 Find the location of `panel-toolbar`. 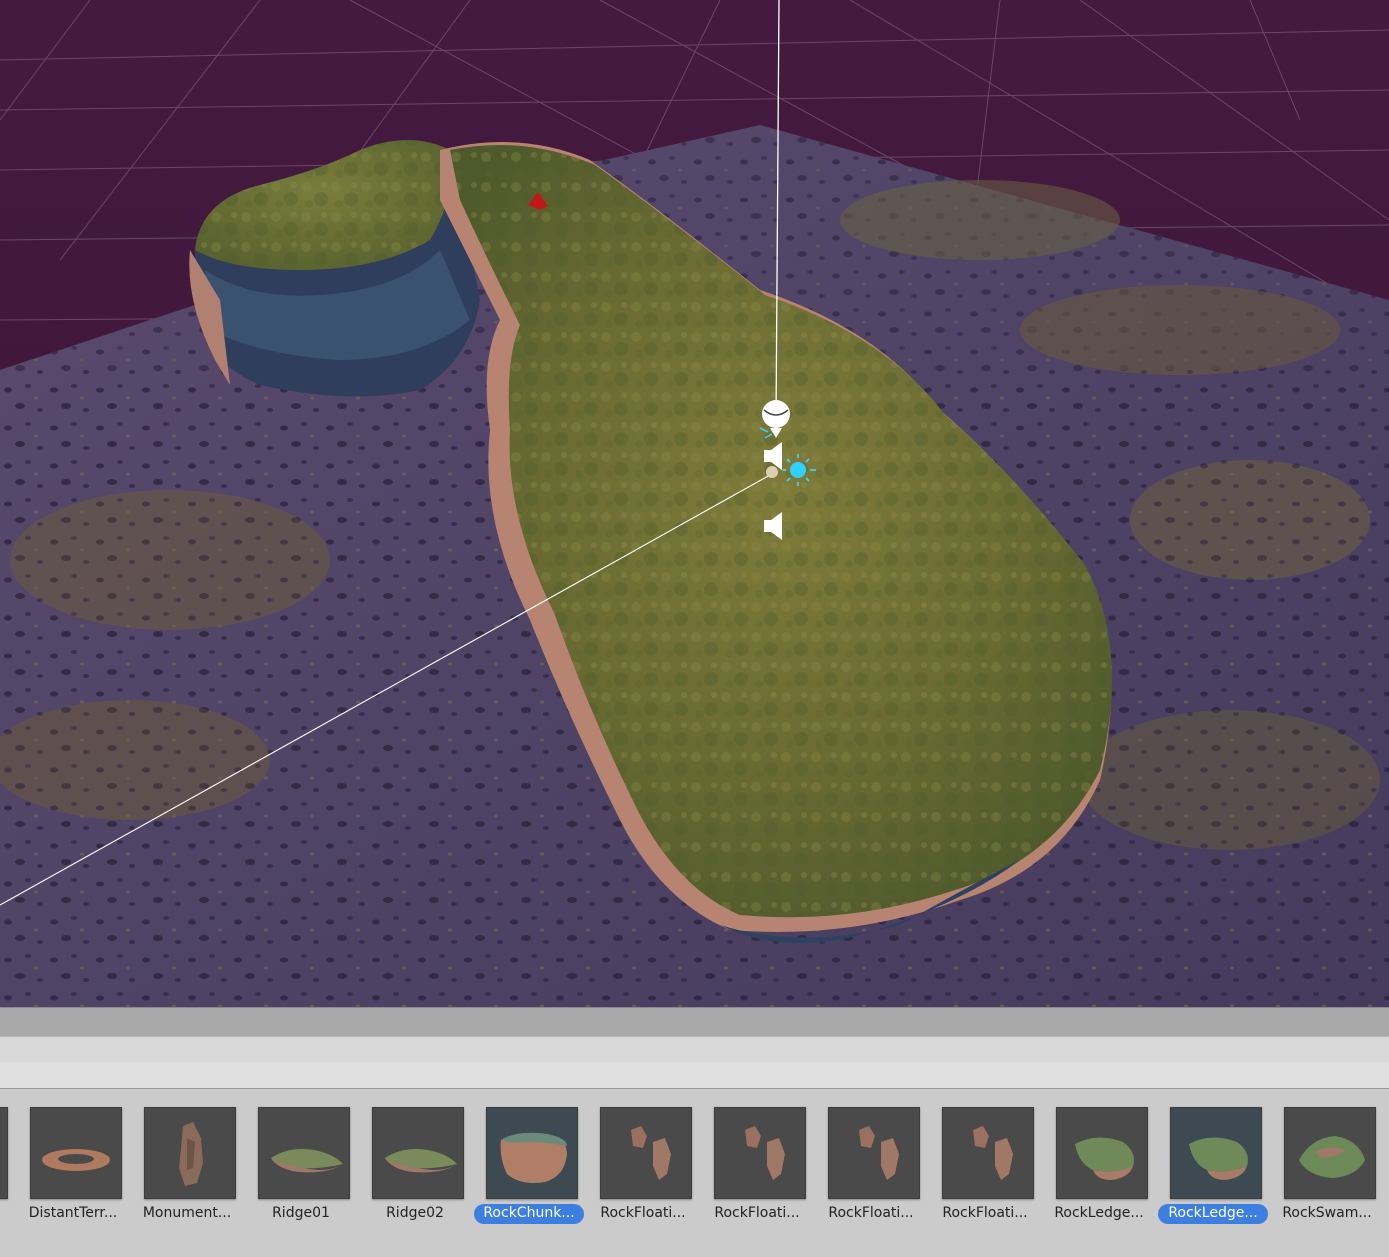

panel-toolbar is located at coordinates (694, 1075).